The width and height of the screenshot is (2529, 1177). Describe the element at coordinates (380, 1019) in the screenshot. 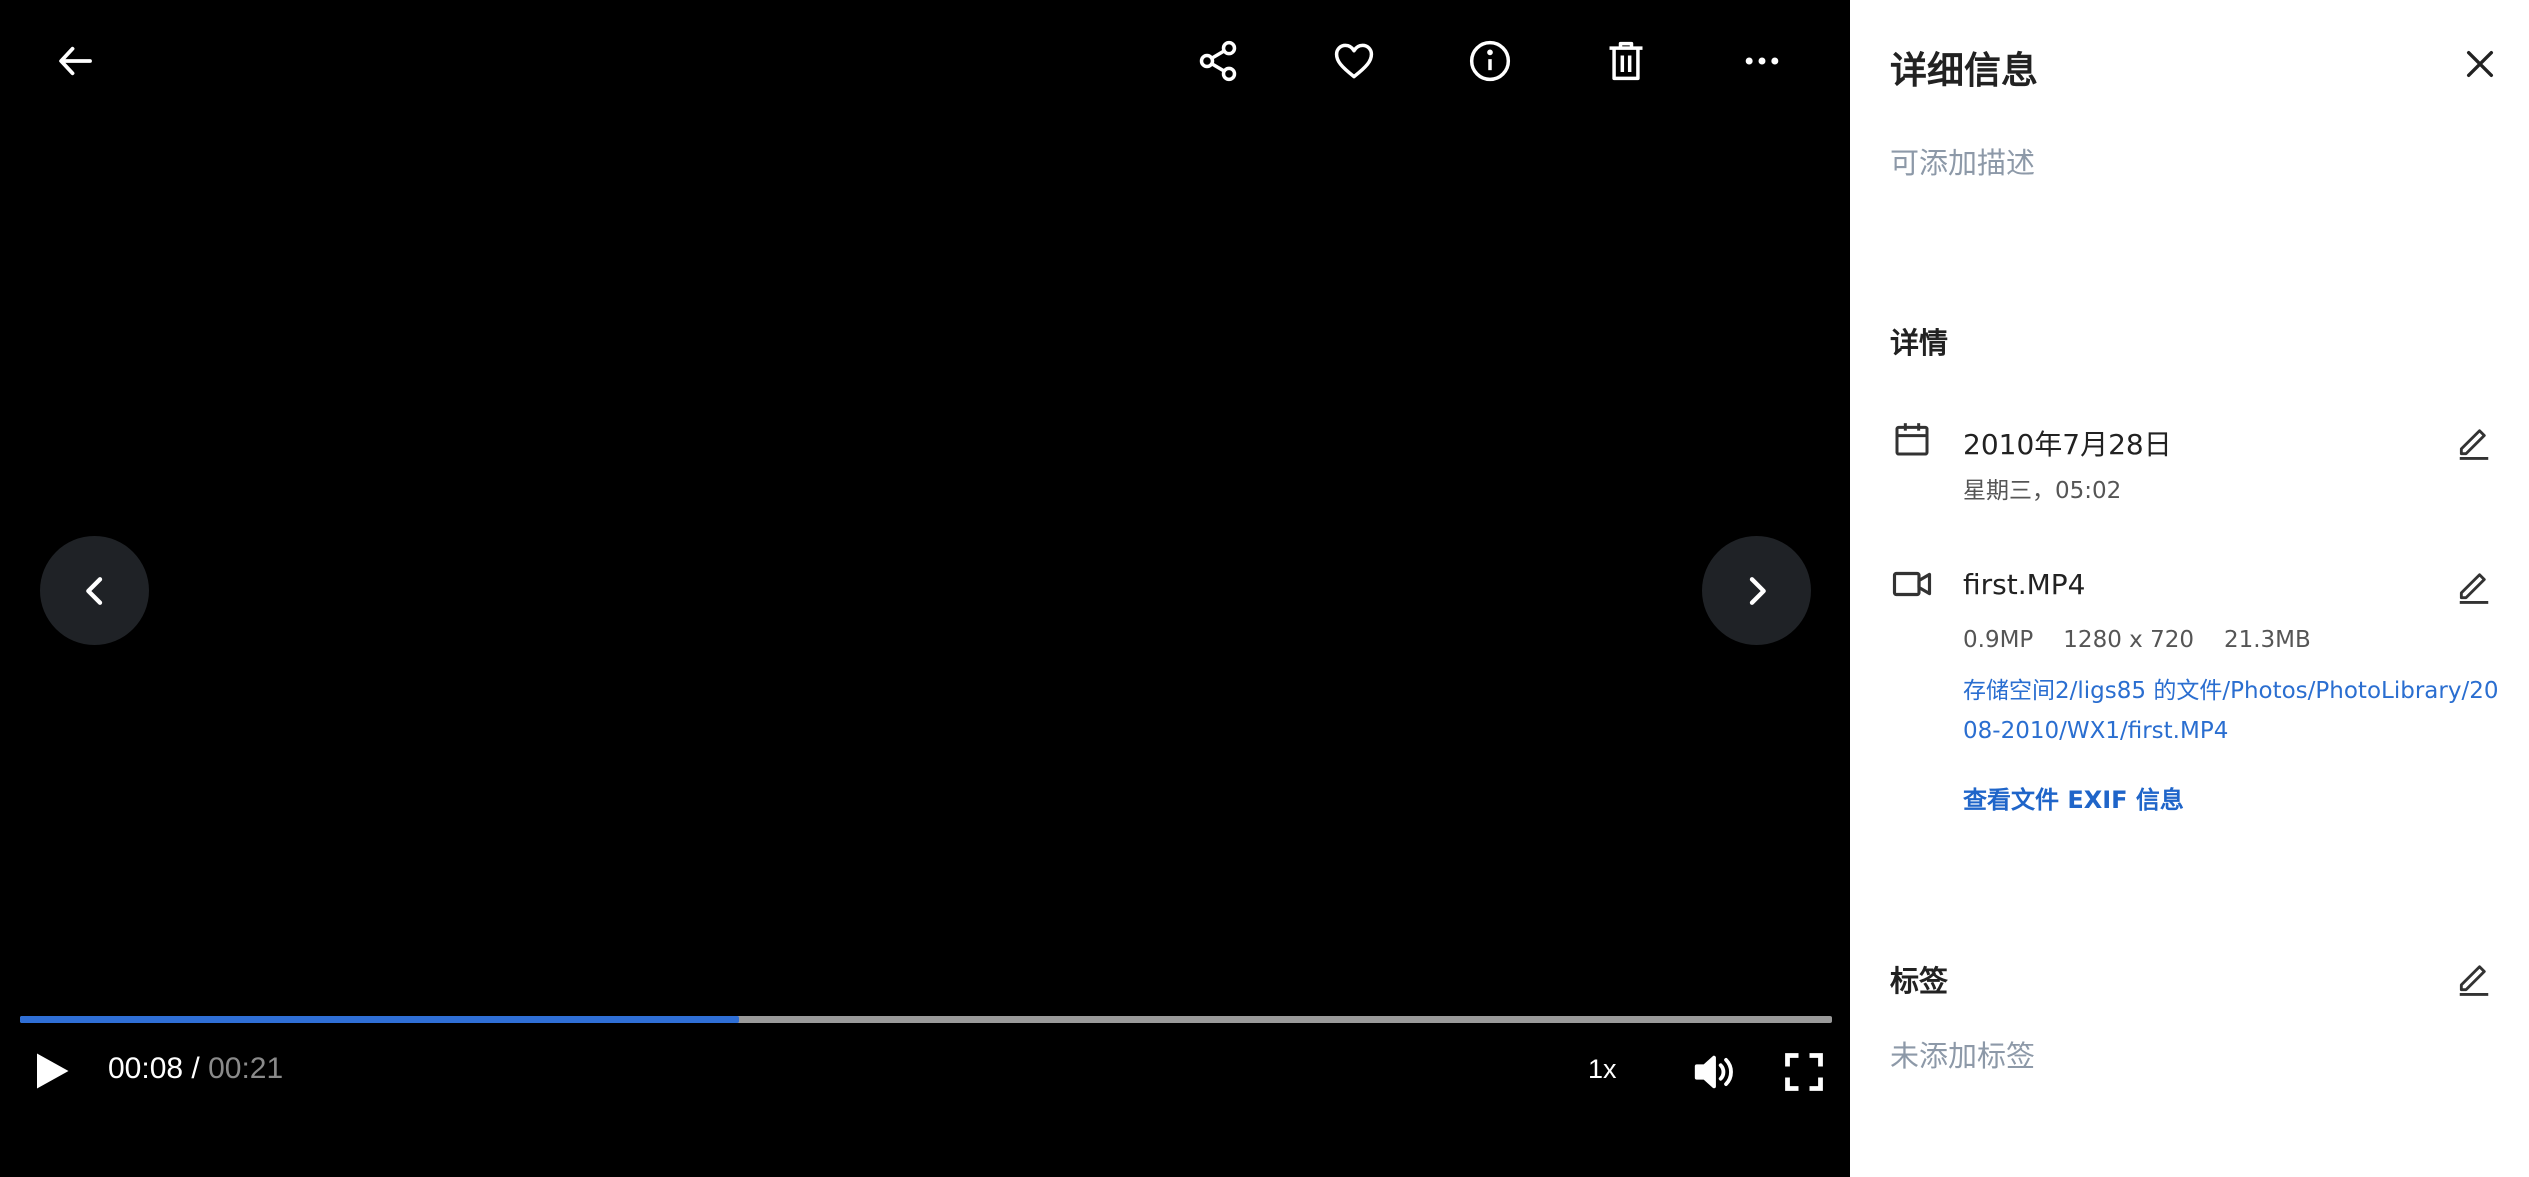

I see `progress-fill` at that location.